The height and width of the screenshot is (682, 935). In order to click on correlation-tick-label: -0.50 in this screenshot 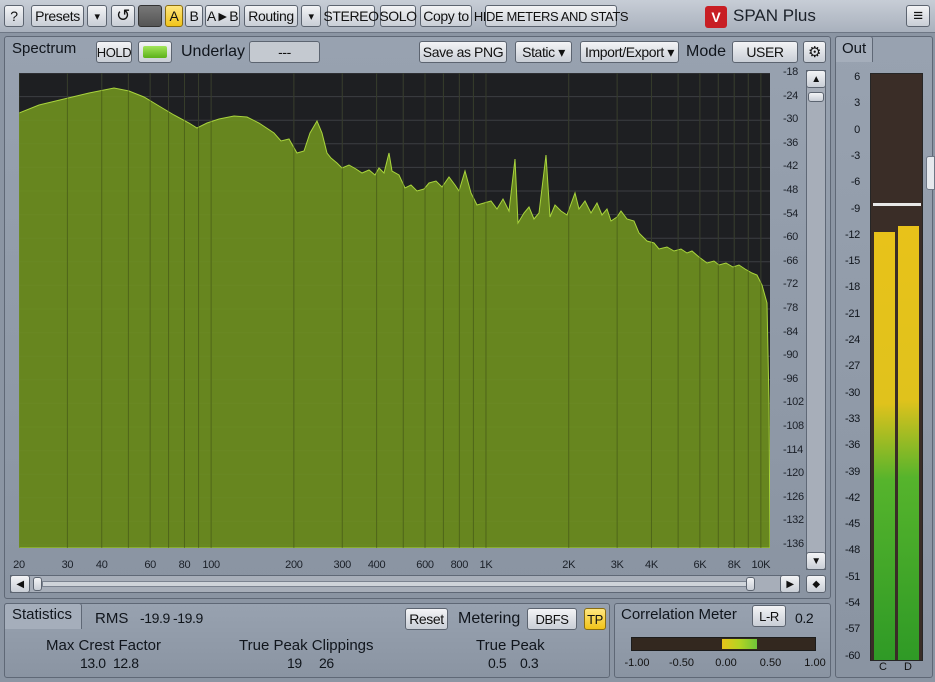, I will do `click(681, 663)`.